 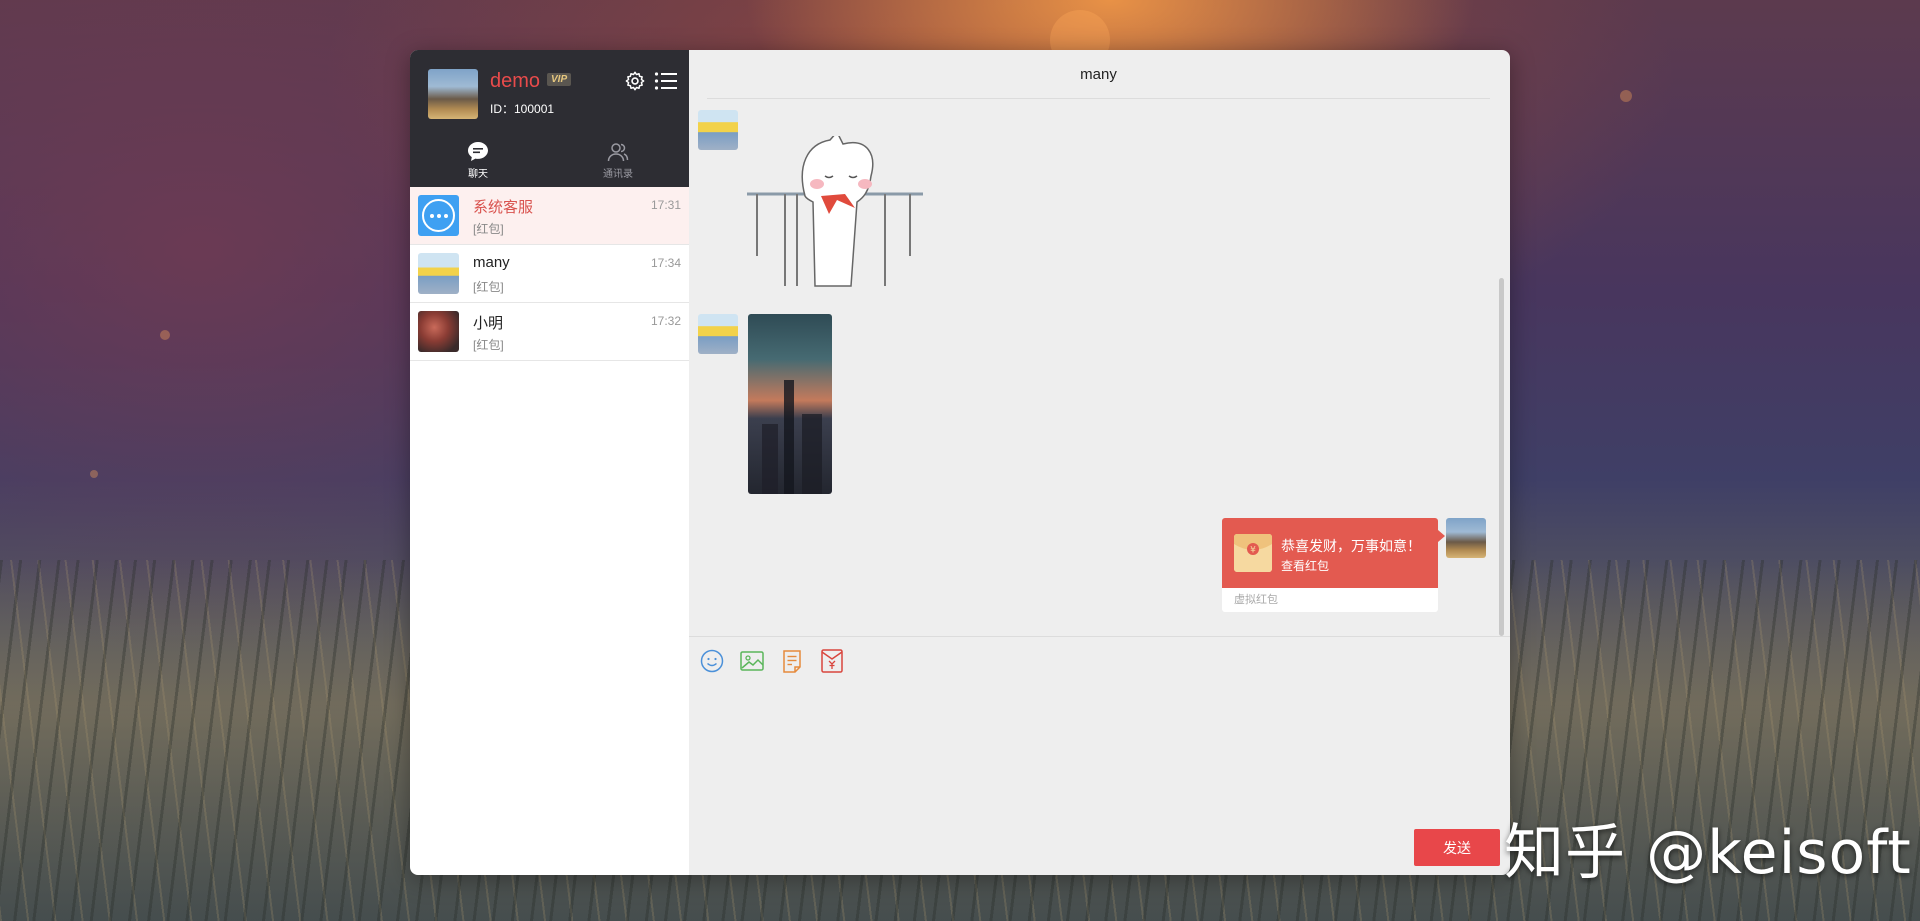 What do you see at coordinates (549, 274) in the screenshot?
I see `conversation-item-many: many 17:34 [红包]` at bounding box center [549, 274].